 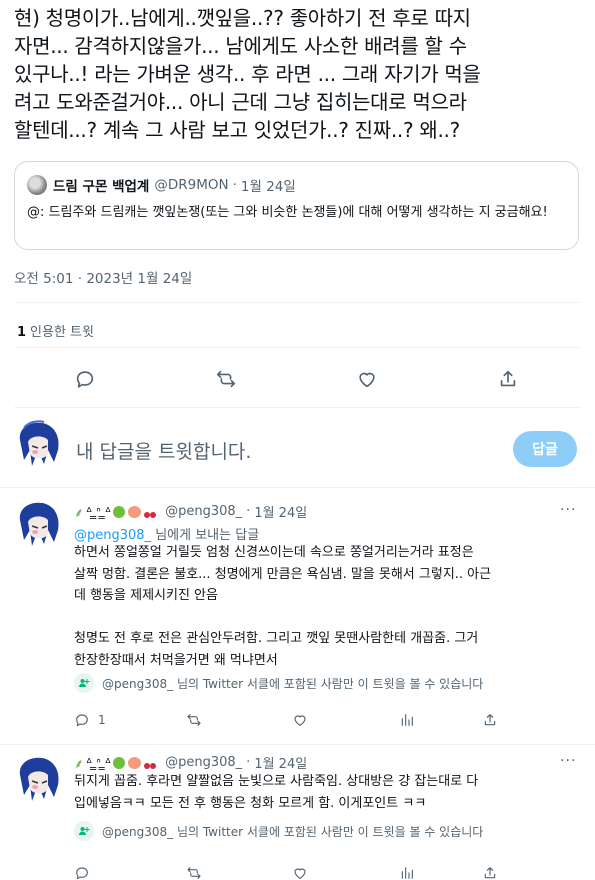 What do you see at coordinates (102, 720) in the screenshot?
I see `reply-count: 1` at bounding box center [102, 720].